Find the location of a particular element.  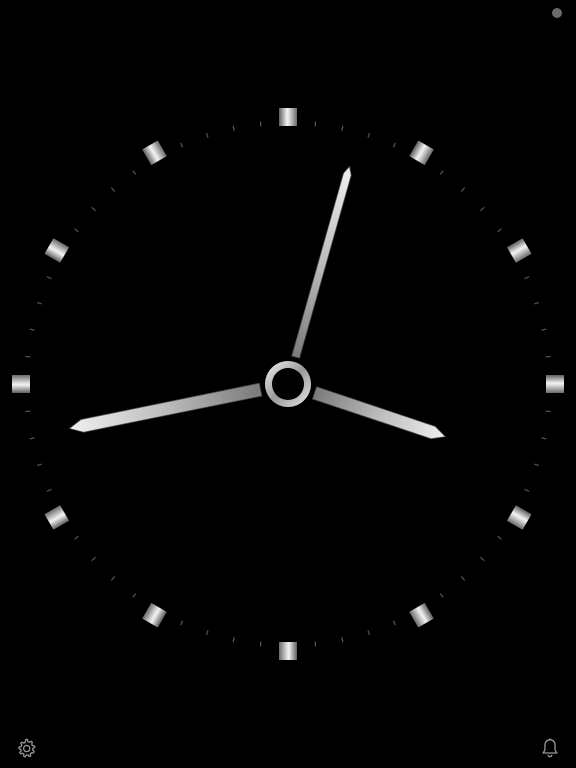

minute-hand is located at coordinates (321, 262).